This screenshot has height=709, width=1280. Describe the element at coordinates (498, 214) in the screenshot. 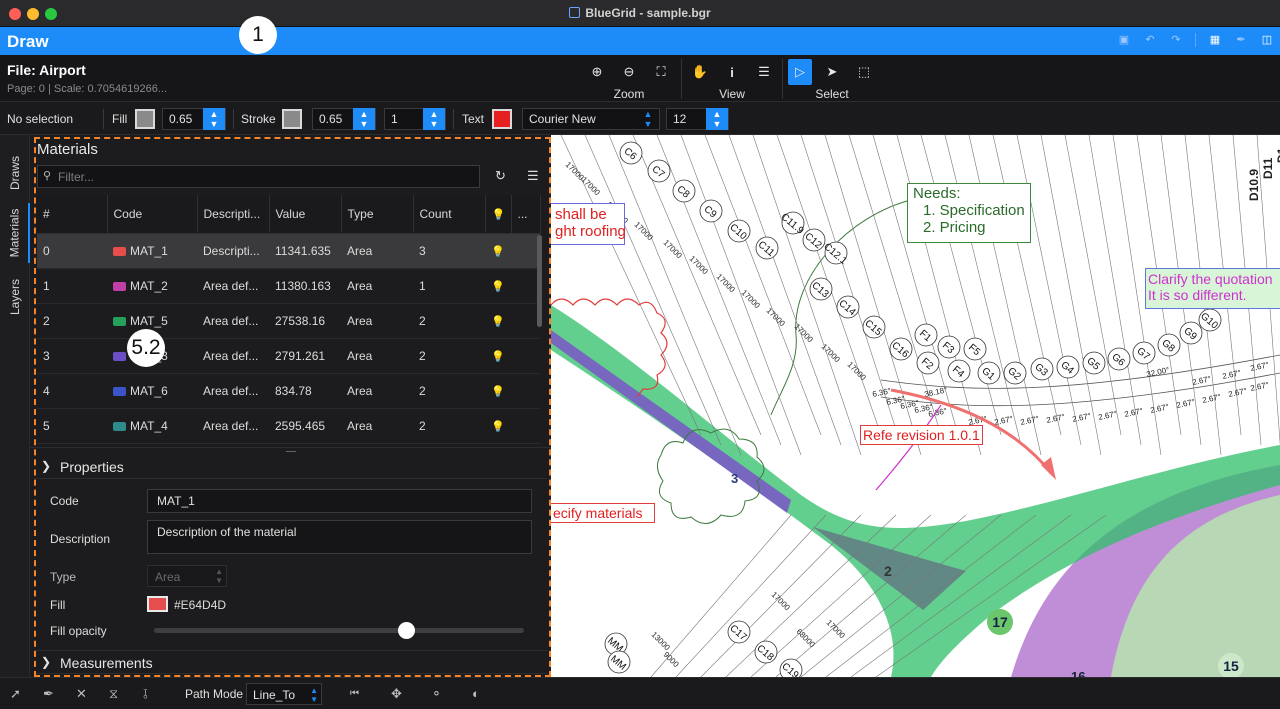

I see `column-header-visibility: 💡` at that location.